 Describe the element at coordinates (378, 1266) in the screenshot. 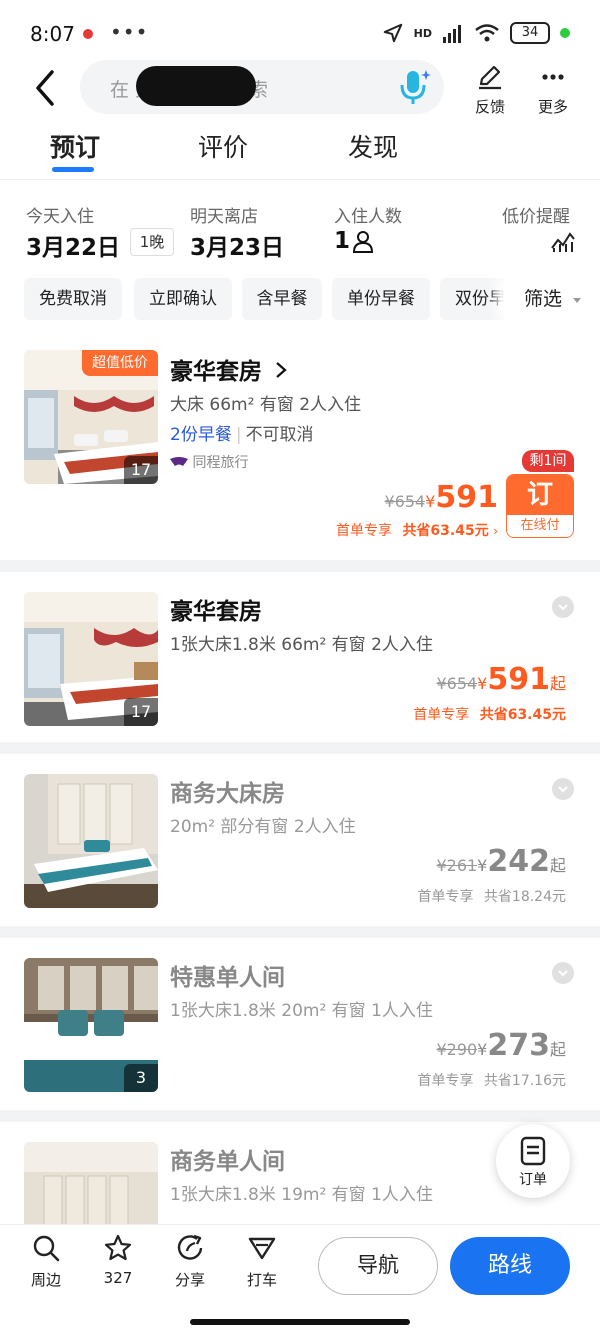

I see `navigate-button: 导航` at that location.